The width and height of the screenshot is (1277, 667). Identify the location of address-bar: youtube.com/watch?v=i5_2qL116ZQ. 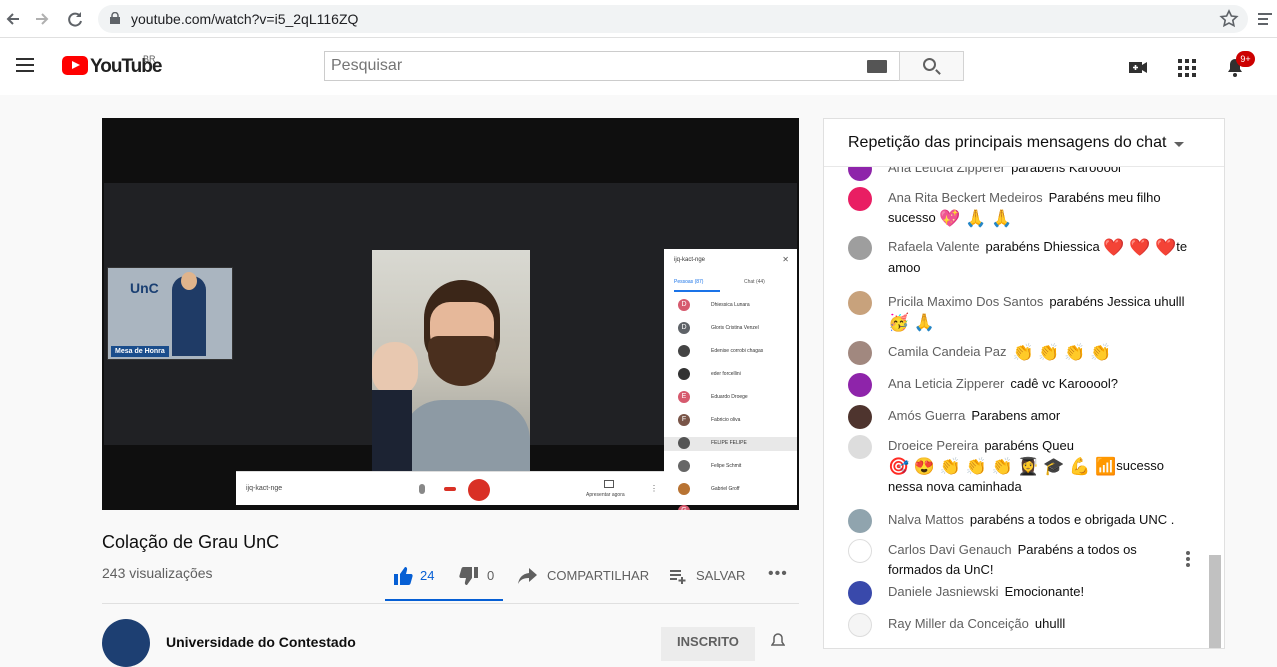
(673, 19).